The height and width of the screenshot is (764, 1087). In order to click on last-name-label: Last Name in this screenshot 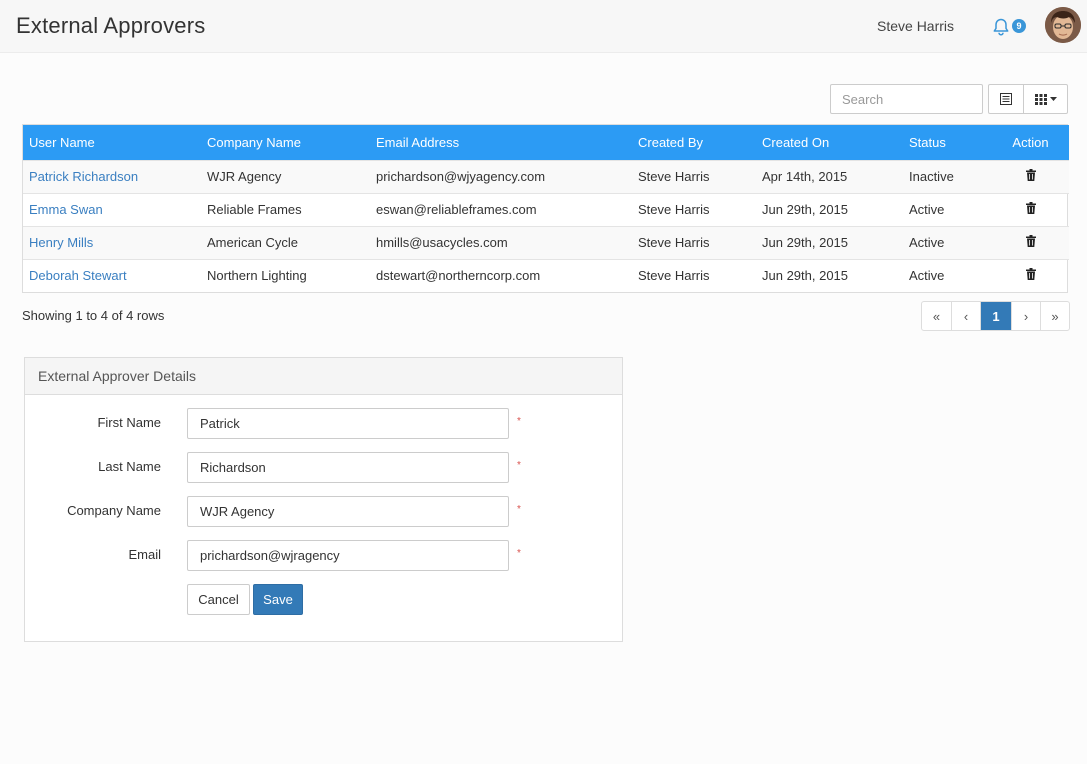, I will do `click(129, 466)`.